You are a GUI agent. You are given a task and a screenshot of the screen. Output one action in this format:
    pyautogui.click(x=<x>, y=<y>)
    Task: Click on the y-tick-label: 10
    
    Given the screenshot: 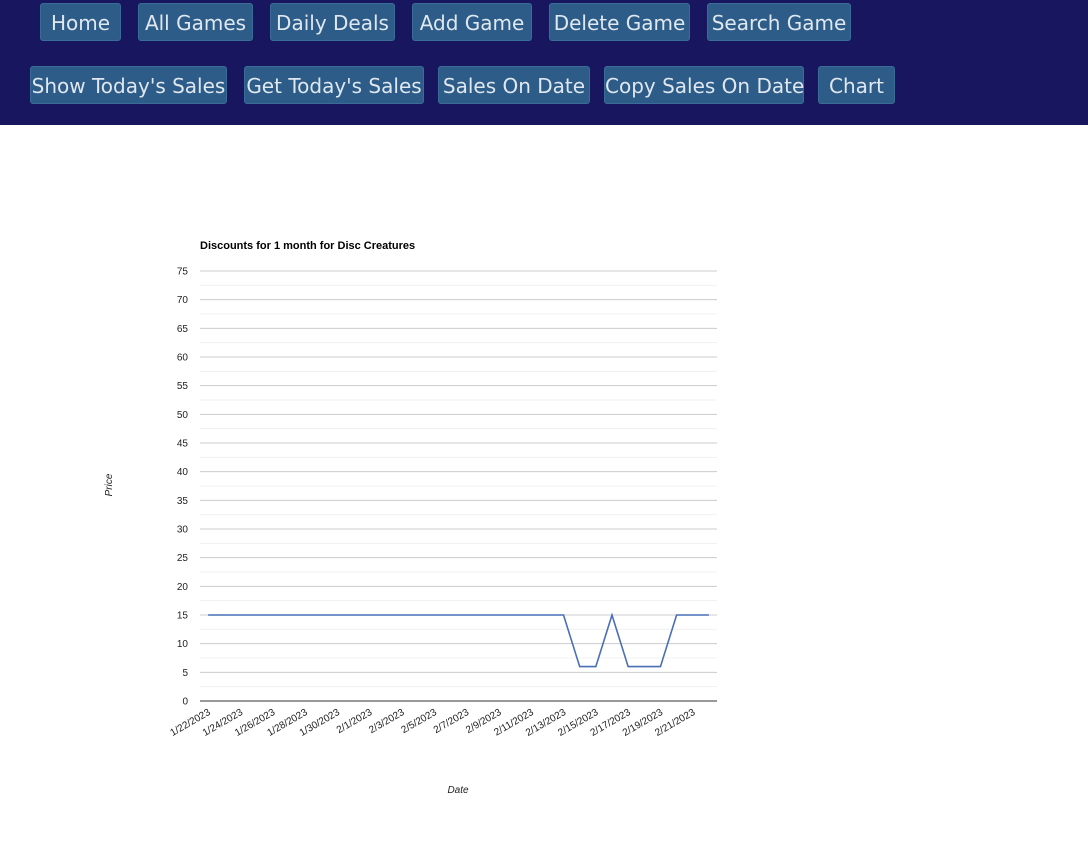 What is the action you would take?
    pyautogui.click(x=183, y=644)
    